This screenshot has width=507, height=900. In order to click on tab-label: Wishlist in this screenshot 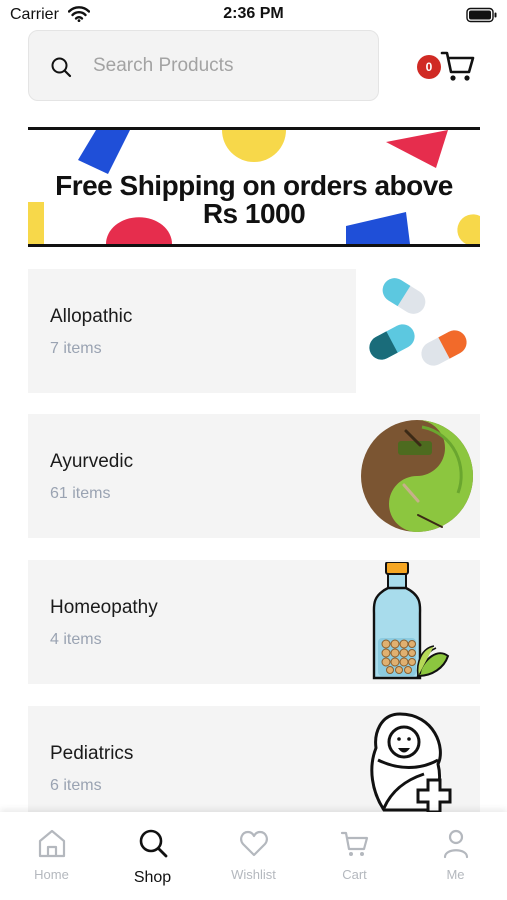, I will do `click(253, 874)`.